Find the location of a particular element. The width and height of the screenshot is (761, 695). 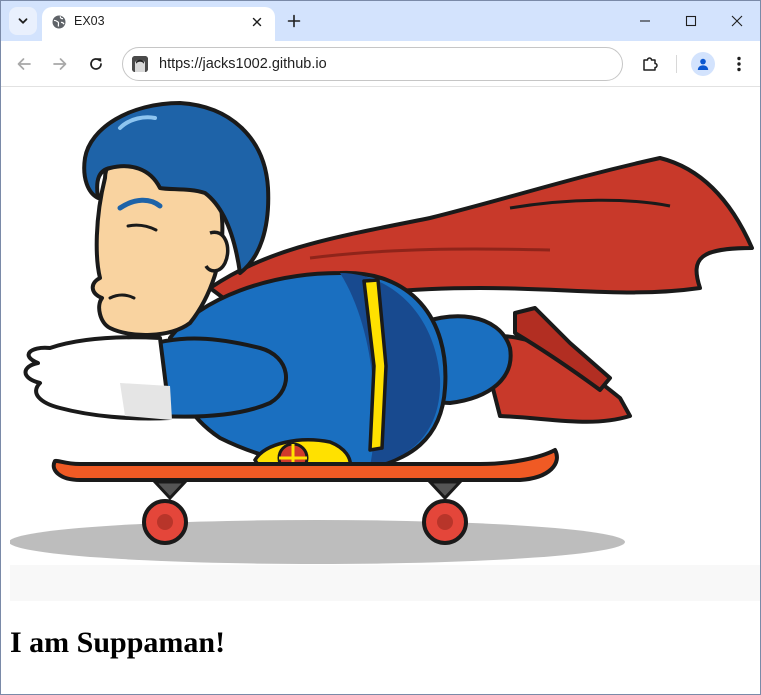

reload-icon is located at coordinates (96, 64).